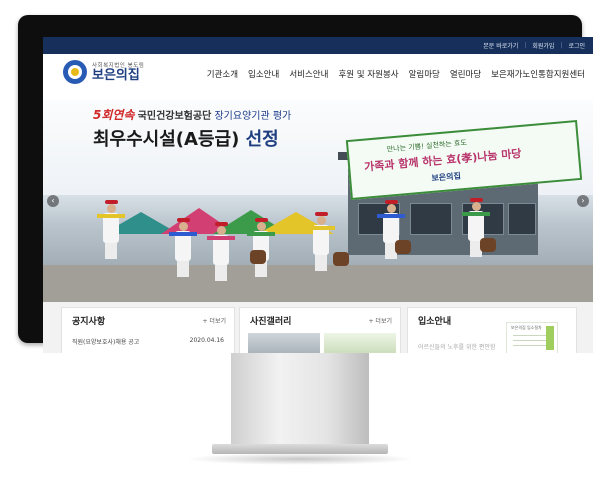 The width and height of the screenshot is (600, 500). What do you see at coordinates (116, 75) in the screenshot?
I see `logo-name: 보은의집` at bounding box center [116, 75].